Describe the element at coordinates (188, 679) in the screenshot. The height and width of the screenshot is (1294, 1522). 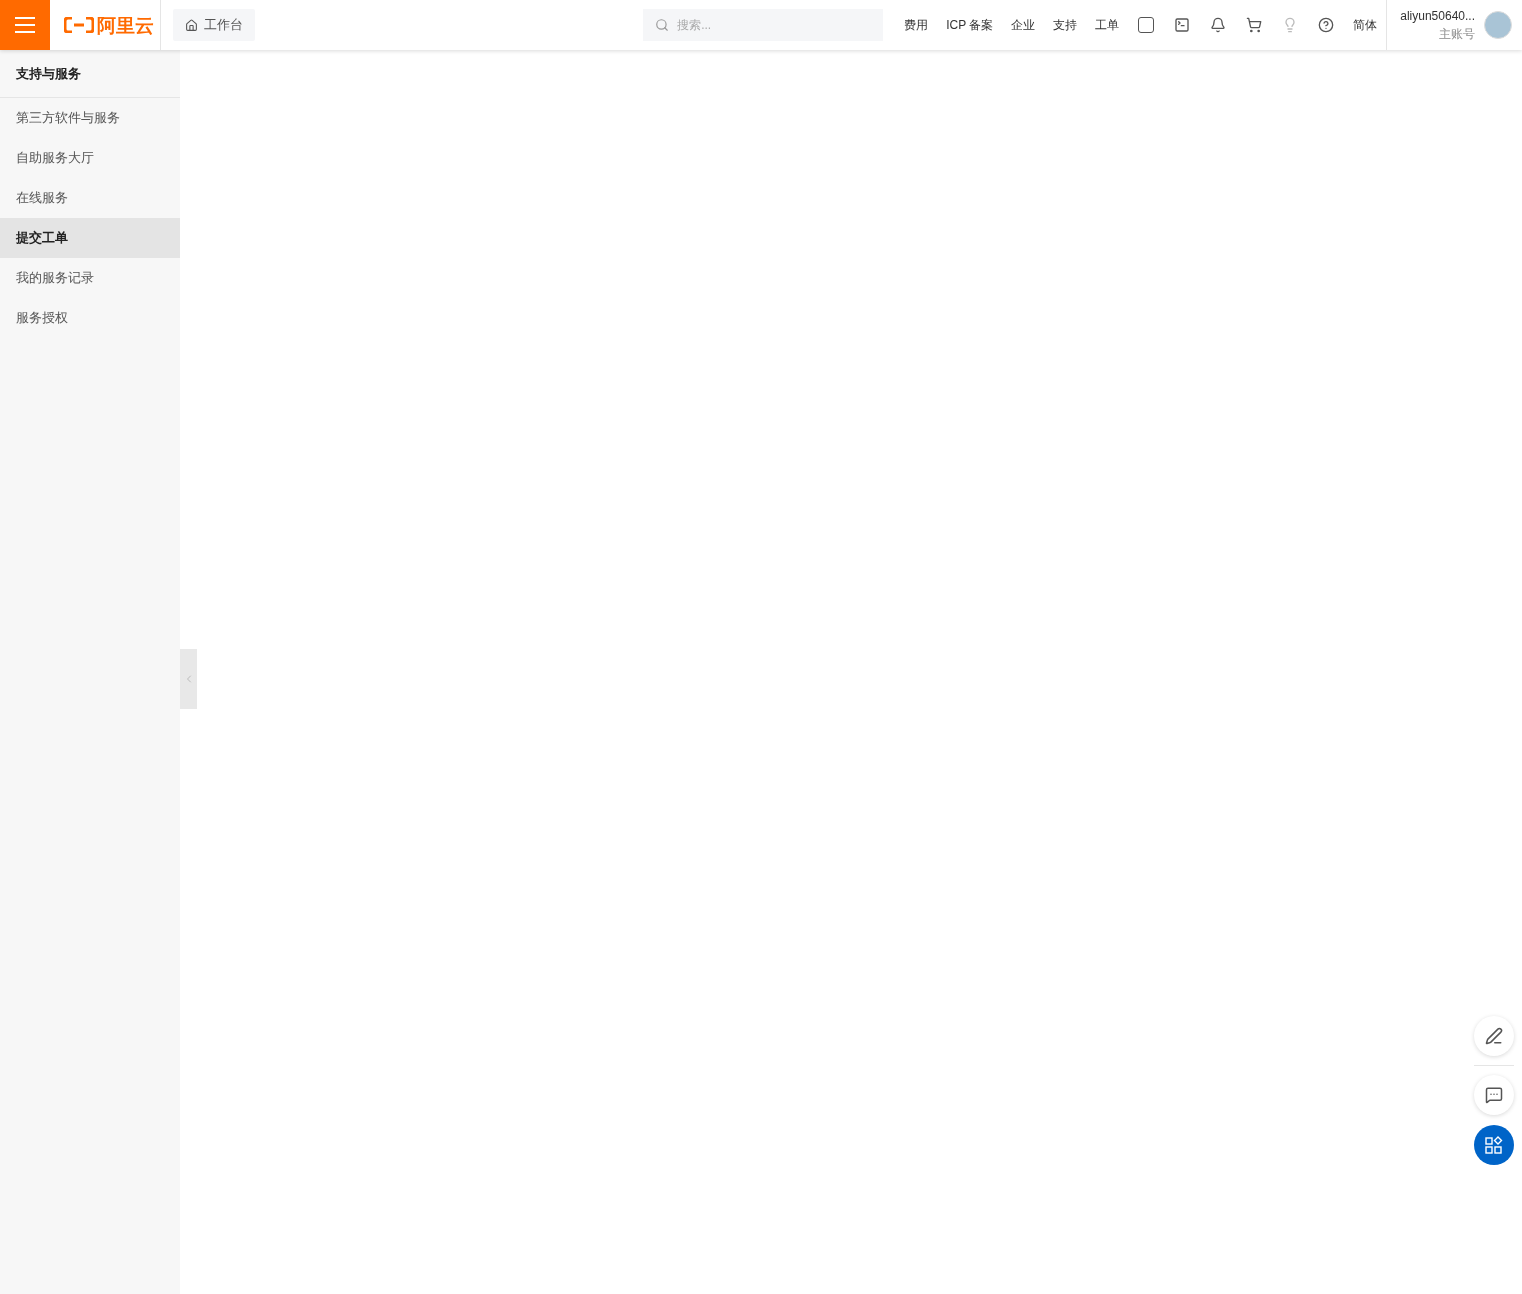
I see `collapse-handle` at that location.